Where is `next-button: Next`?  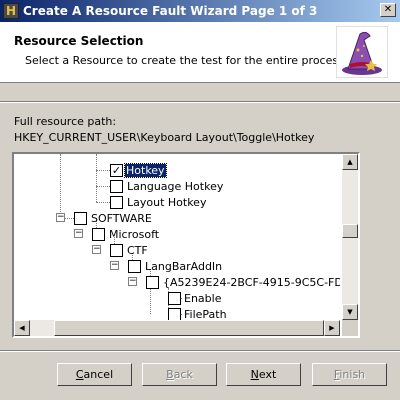 next-button: Next is located at coordinates (263, 374).